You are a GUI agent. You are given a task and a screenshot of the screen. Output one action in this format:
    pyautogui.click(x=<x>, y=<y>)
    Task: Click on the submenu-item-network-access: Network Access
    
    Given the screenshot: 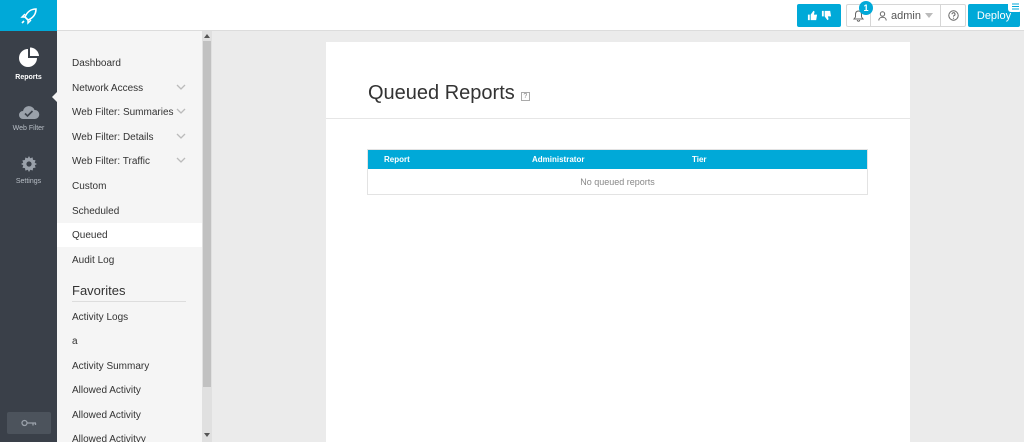 What is the action you would take?
    pyautogui.click(x=129, y=88)
    